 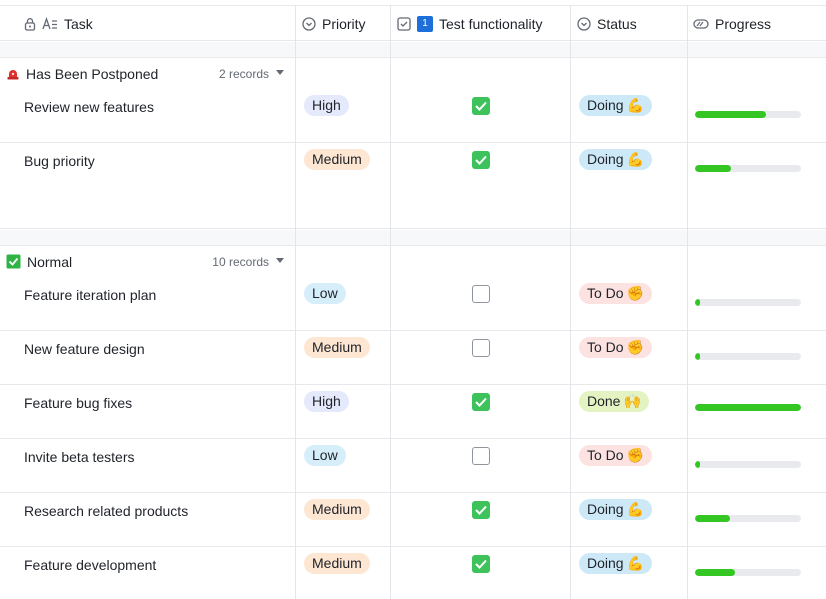 What do you see at coordinates (413, 50) in the screenshot?
I see `group-spacer` at bounding box center [413, 50].